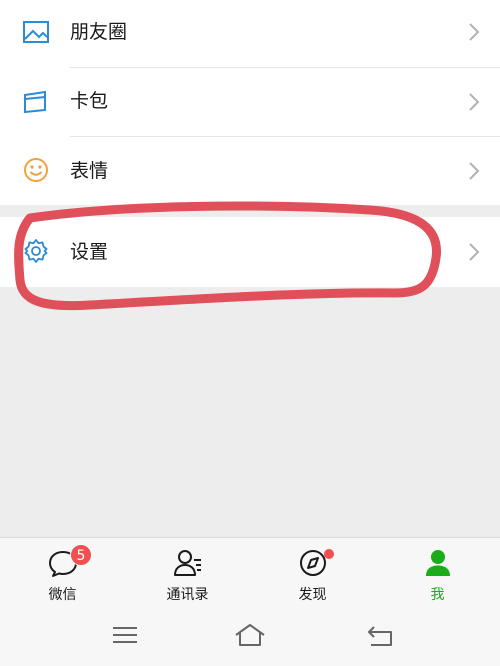 The image size is (500, 666). What do you see at coordinates (89, 101) in the screenshot?
I see `menu-item-cards-label: 卡包` at bounding box center [89, 101].